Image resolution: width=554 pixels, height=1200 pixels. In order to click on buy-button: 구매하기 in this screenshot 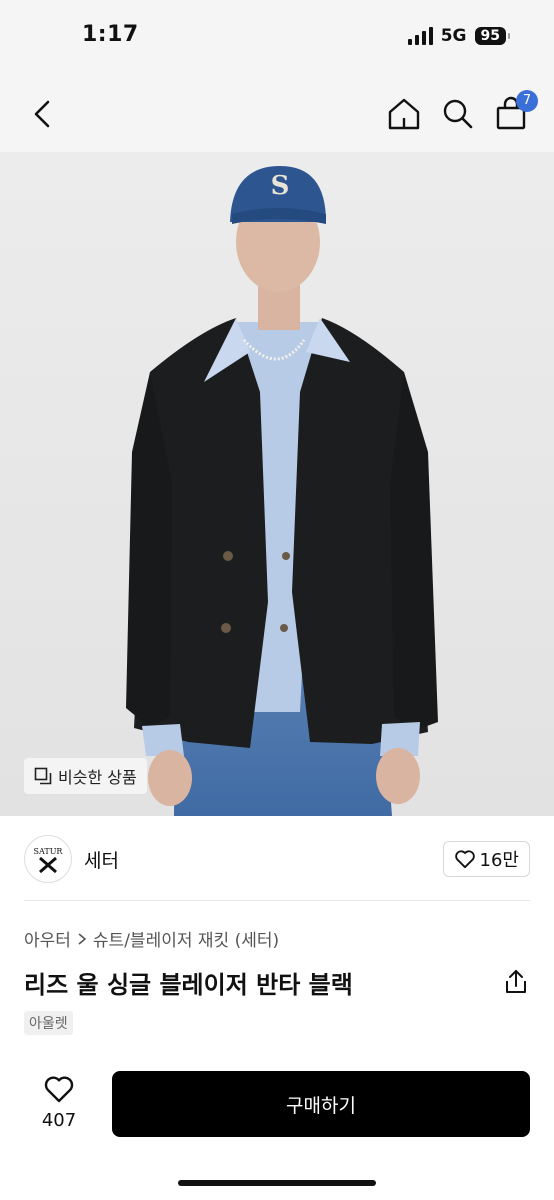, I will do `click(321, 1104)`.